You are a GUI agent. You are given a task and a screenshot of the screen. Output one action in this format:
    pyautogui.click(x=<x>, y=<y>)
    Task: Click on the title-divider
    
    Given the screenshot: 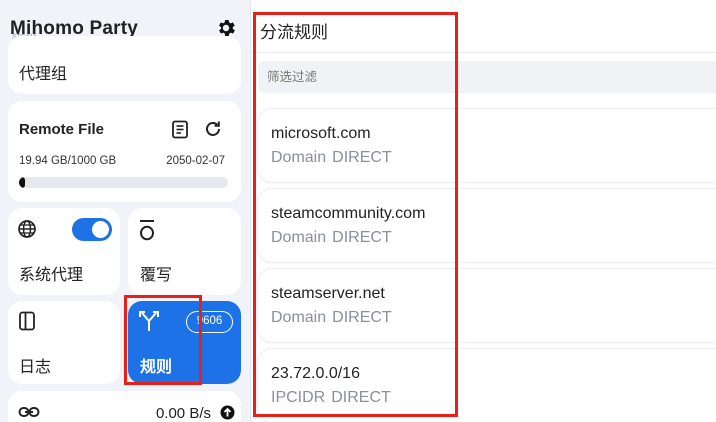 What is the action you would take?
    pyautogui.click(x=483, y=52)
    